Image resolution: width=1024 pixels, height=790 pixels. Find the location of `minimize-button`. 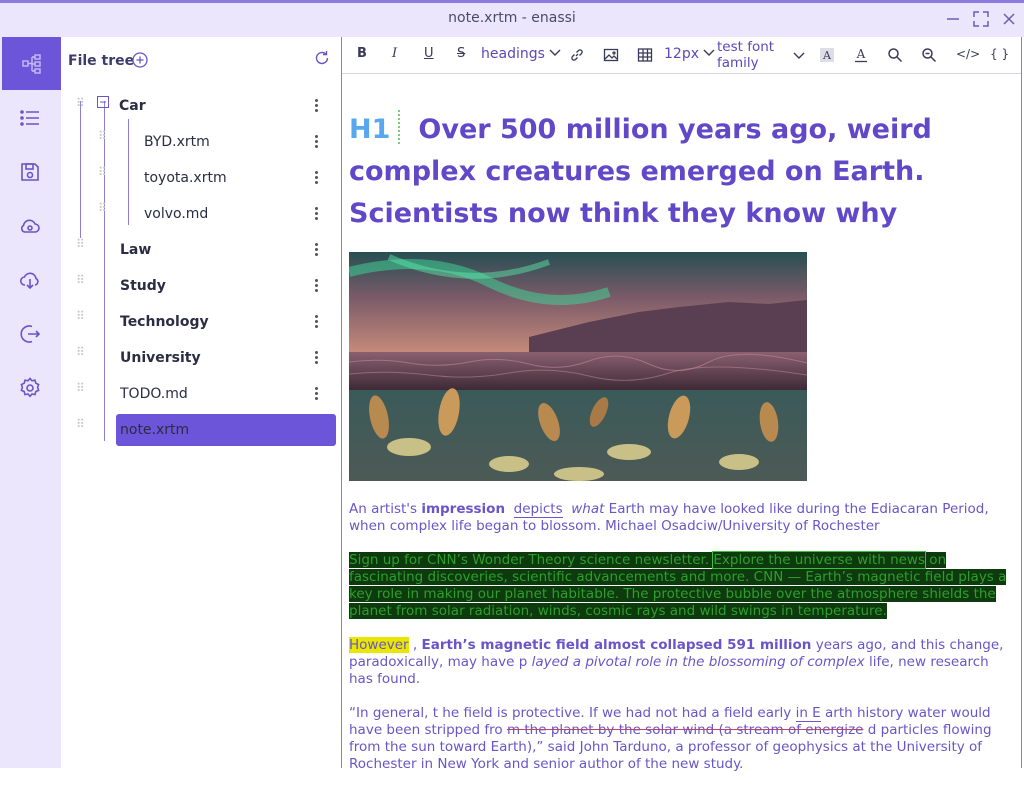

minimize-button is located at coordinates (953, 19).